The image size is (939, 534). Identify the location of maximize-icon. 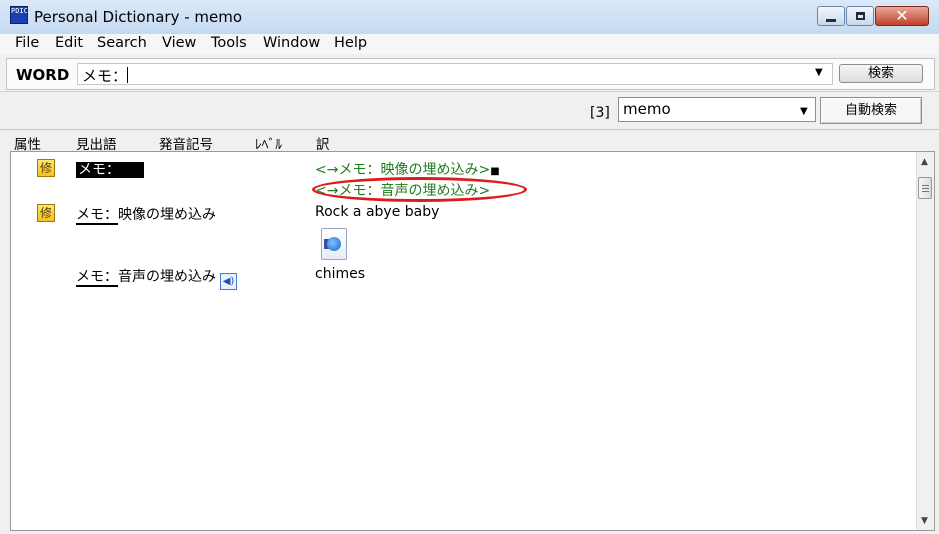
(860, 16).